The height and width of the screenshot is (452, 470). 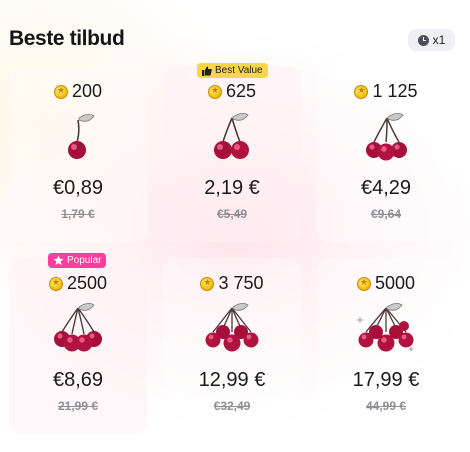 I want to click on coin-amount: 2500, so click(x=87, y=283).